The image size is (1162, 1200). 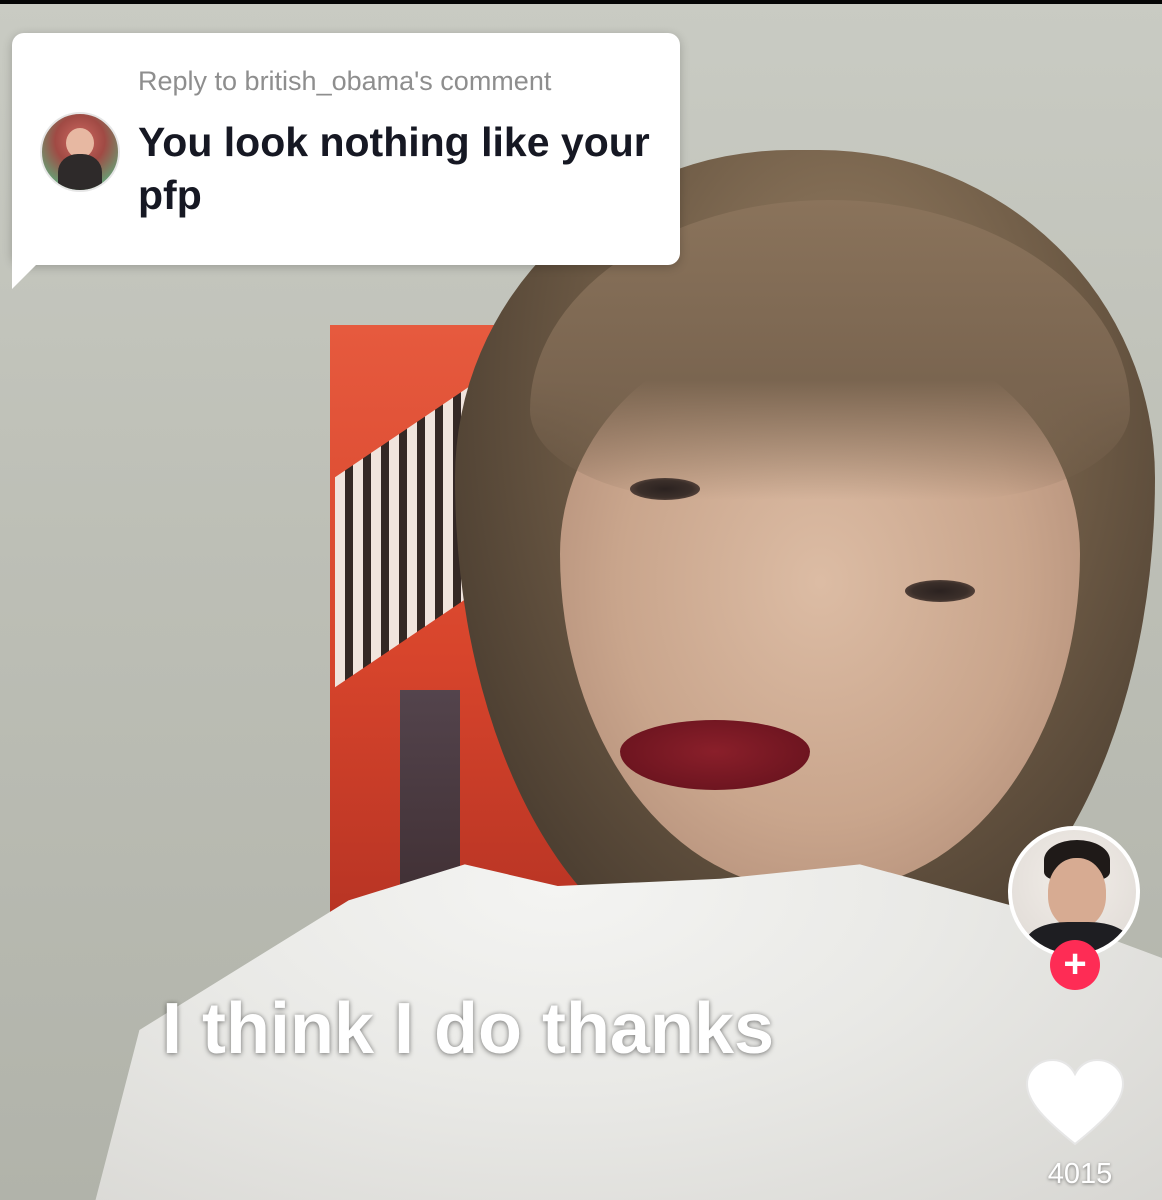 What do you see at coordinates (665, 489) in the screenshot?
I see `person-eye-left` at bounding box center [665, 489].